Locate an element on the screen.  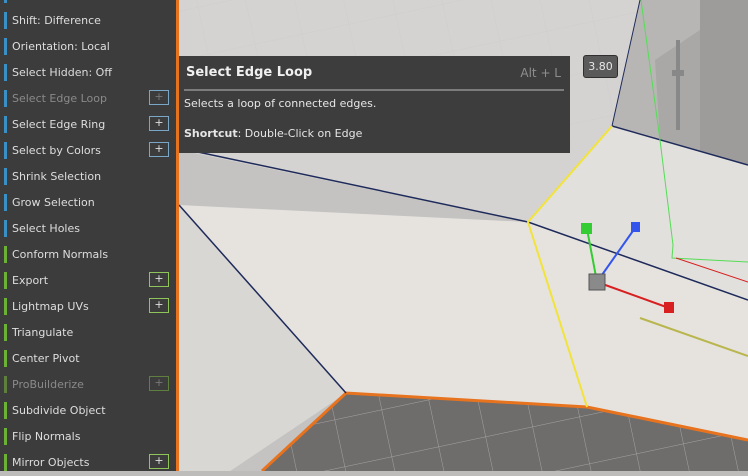
toolbar-item-label: Shrink Selection is located at coordinates (57, 176).